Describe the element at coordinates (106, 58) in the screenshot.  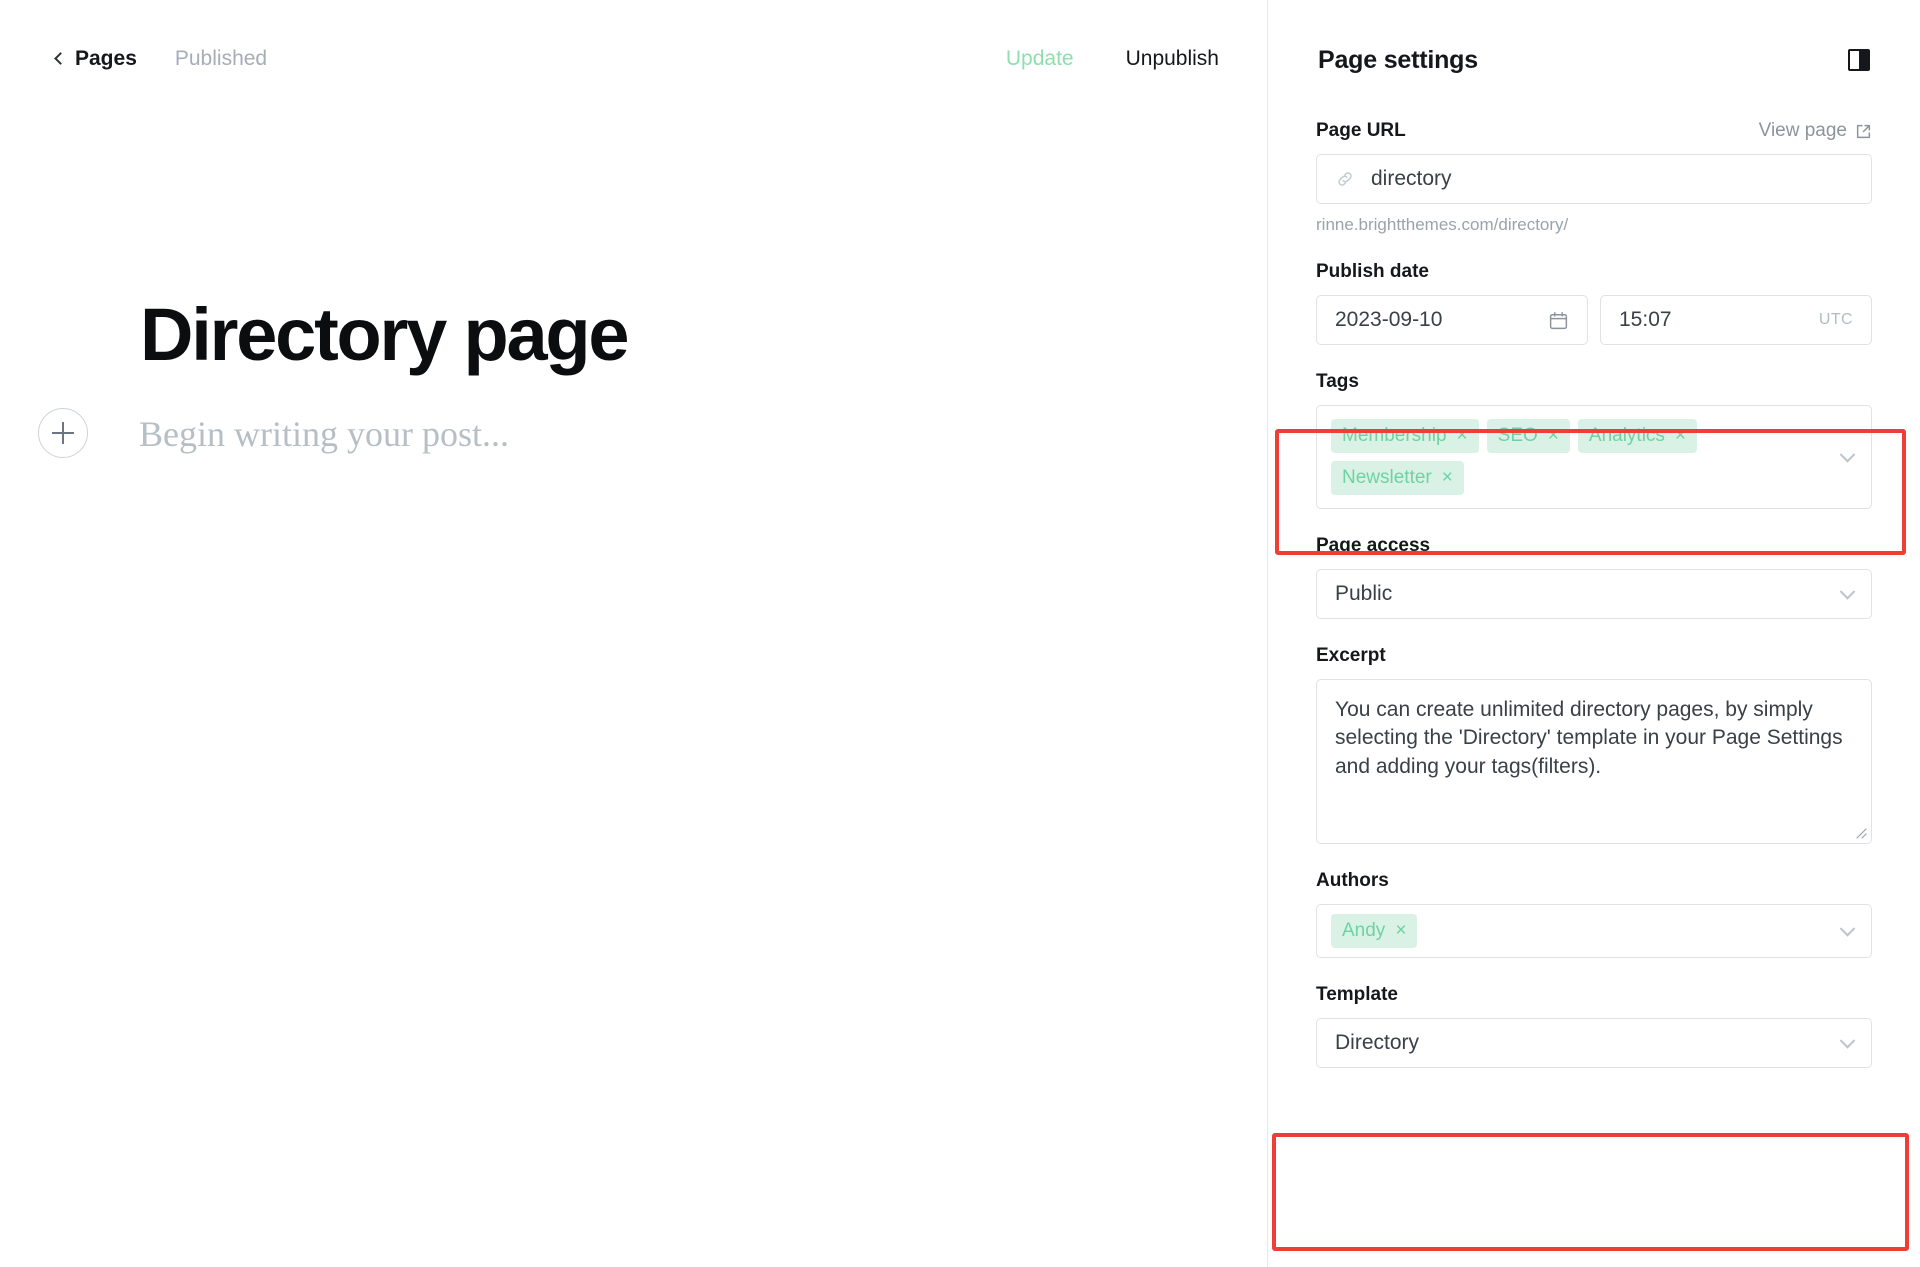
I see `back-to-pages-label: Pages` at that location.